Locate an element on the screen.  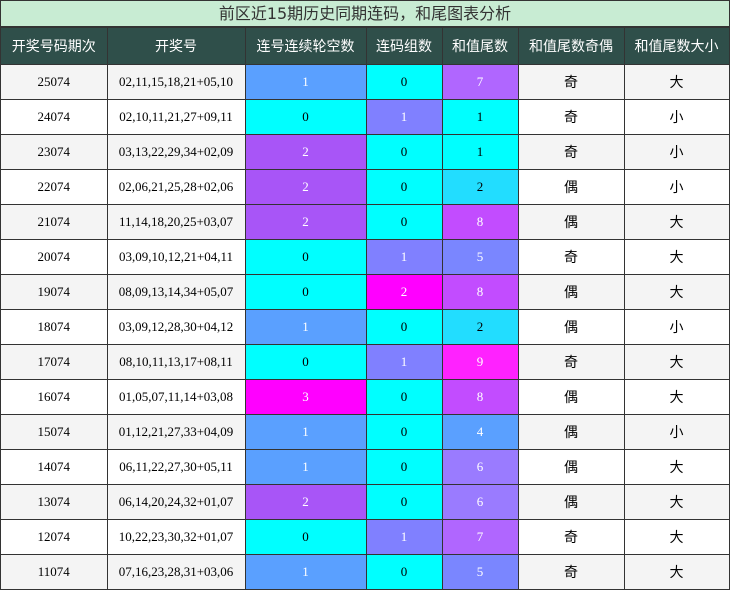
table-row: 24074 02,10,11,21,27+09,11 0 1 1 奇小 is located at coordinates (365, 117).